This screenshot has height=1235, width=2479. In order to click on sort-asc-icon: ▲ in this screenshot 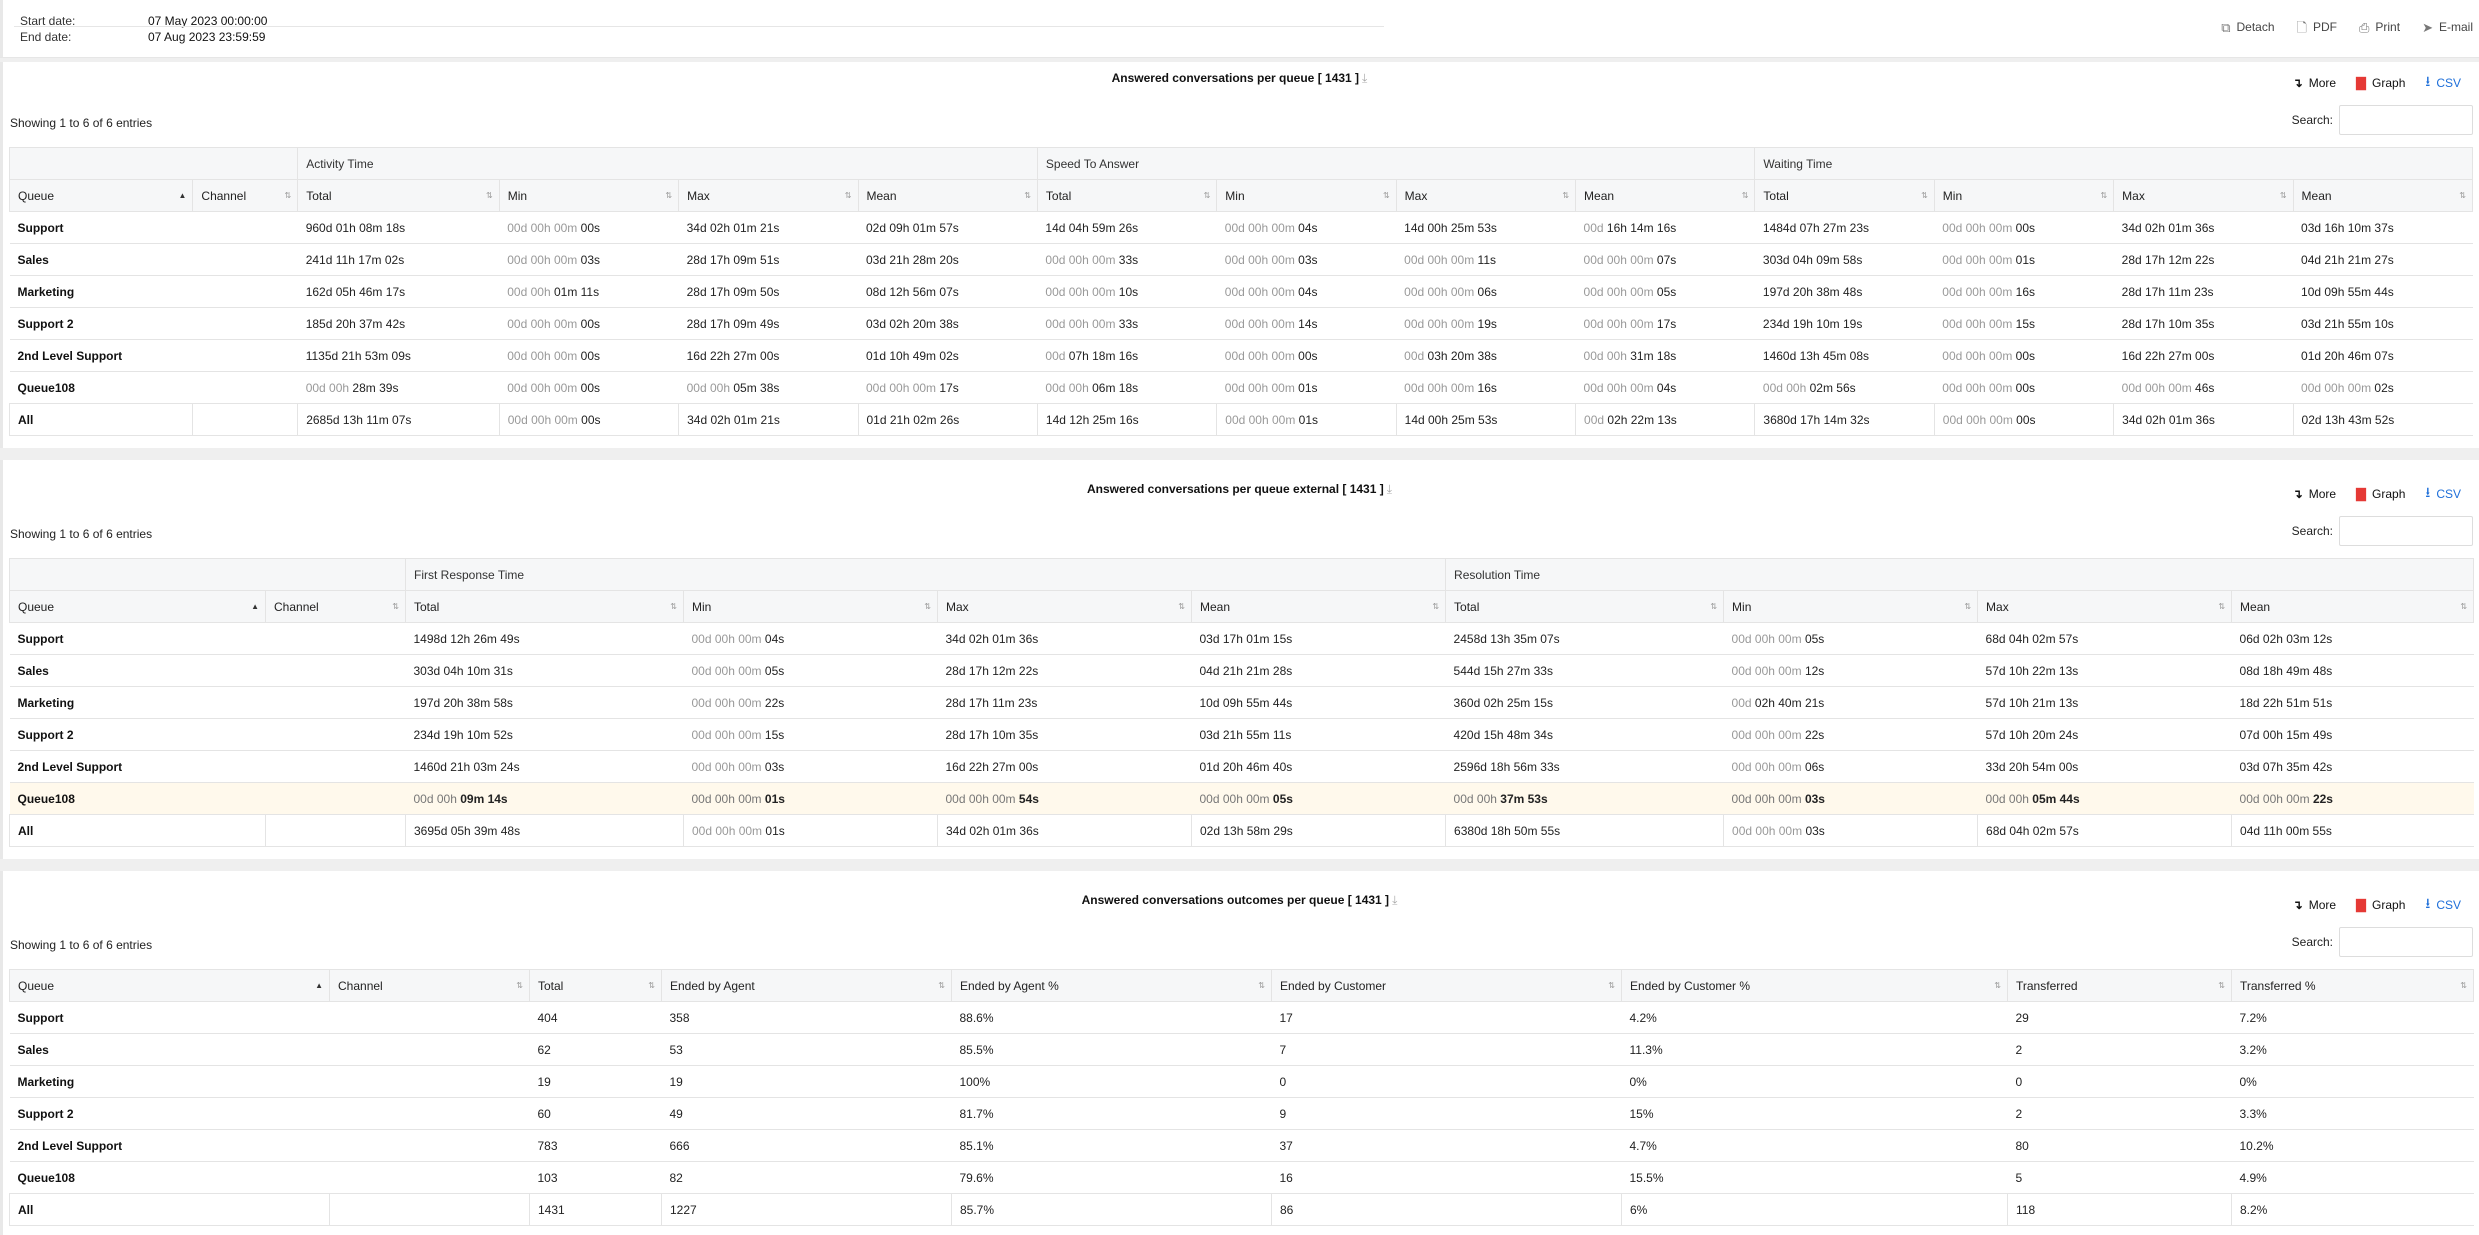, I will do `click(319, 985)`.